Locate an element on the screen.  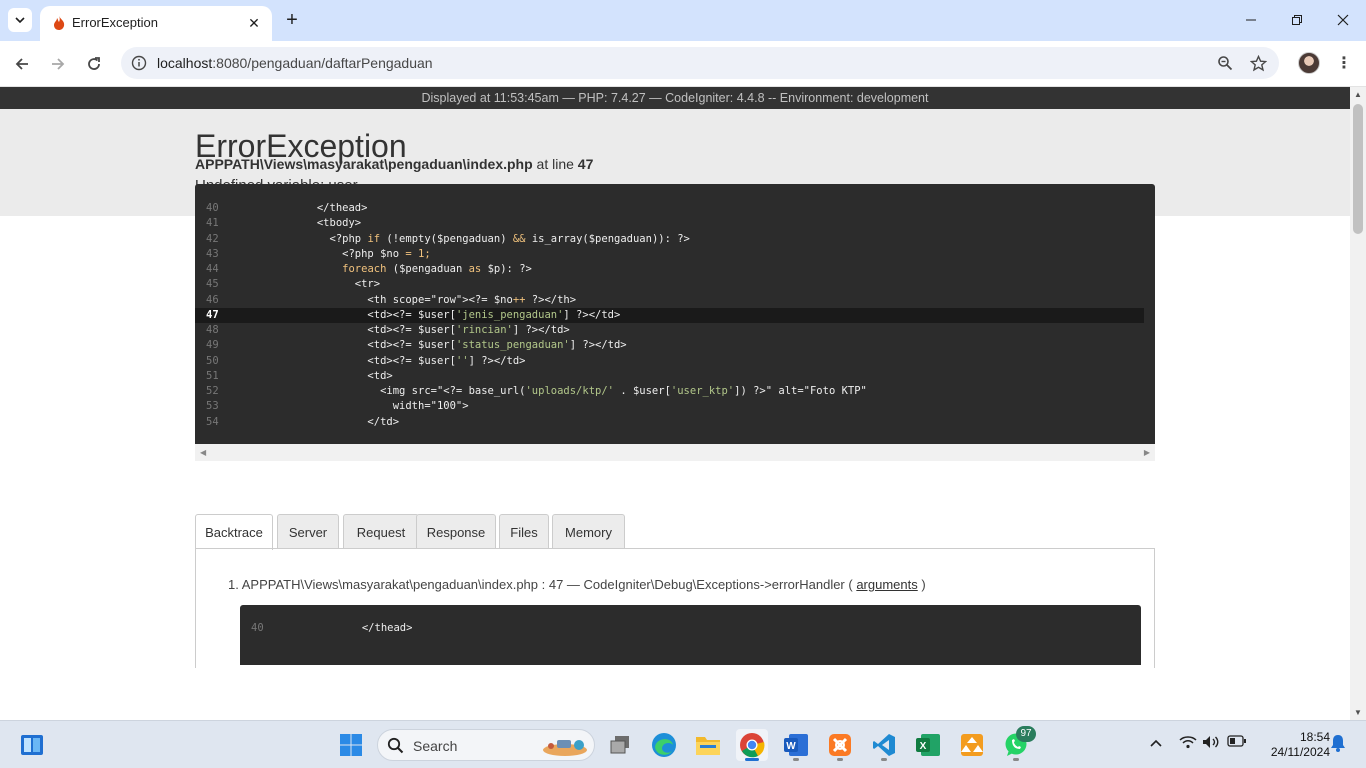
site-info-icon is located at coordinates (139, 63).